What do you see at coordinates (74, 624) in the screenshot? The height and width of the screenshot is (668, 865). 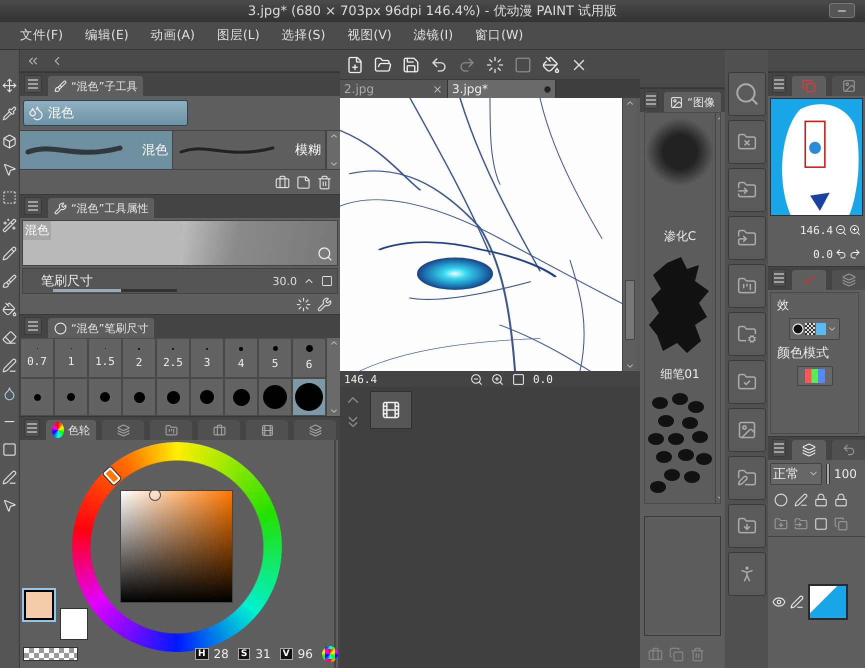 I see `sub-color-swatch` at bounding box center [74, 624].